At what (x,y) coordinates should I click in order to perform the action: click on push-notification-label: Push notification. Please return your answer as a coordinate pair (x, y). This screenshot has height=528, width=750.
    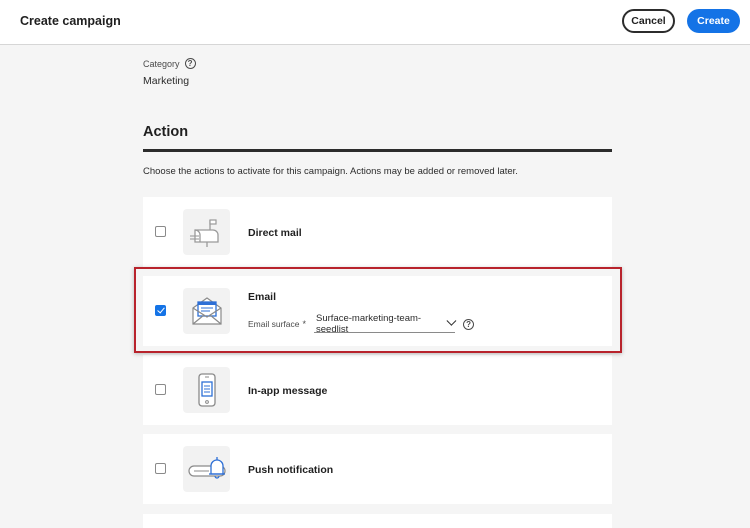
    Looking at the image, I should click on (291, 470).